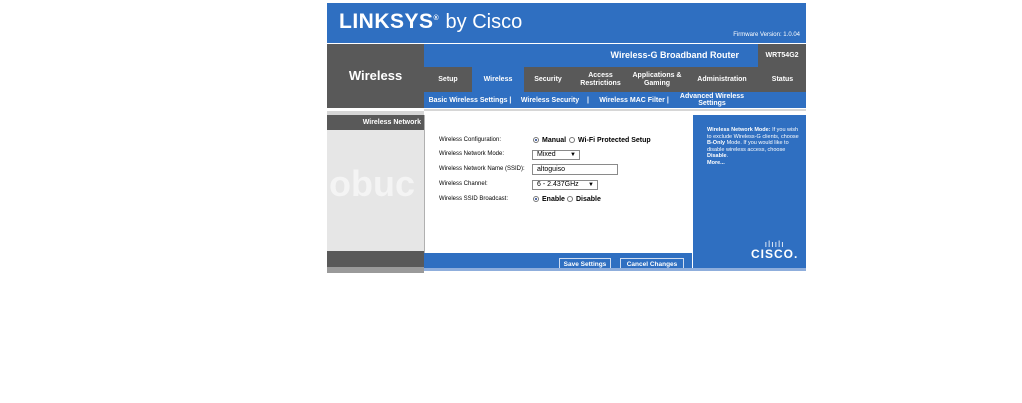  I want to click on section-title: Wireless, so click(375, 76).